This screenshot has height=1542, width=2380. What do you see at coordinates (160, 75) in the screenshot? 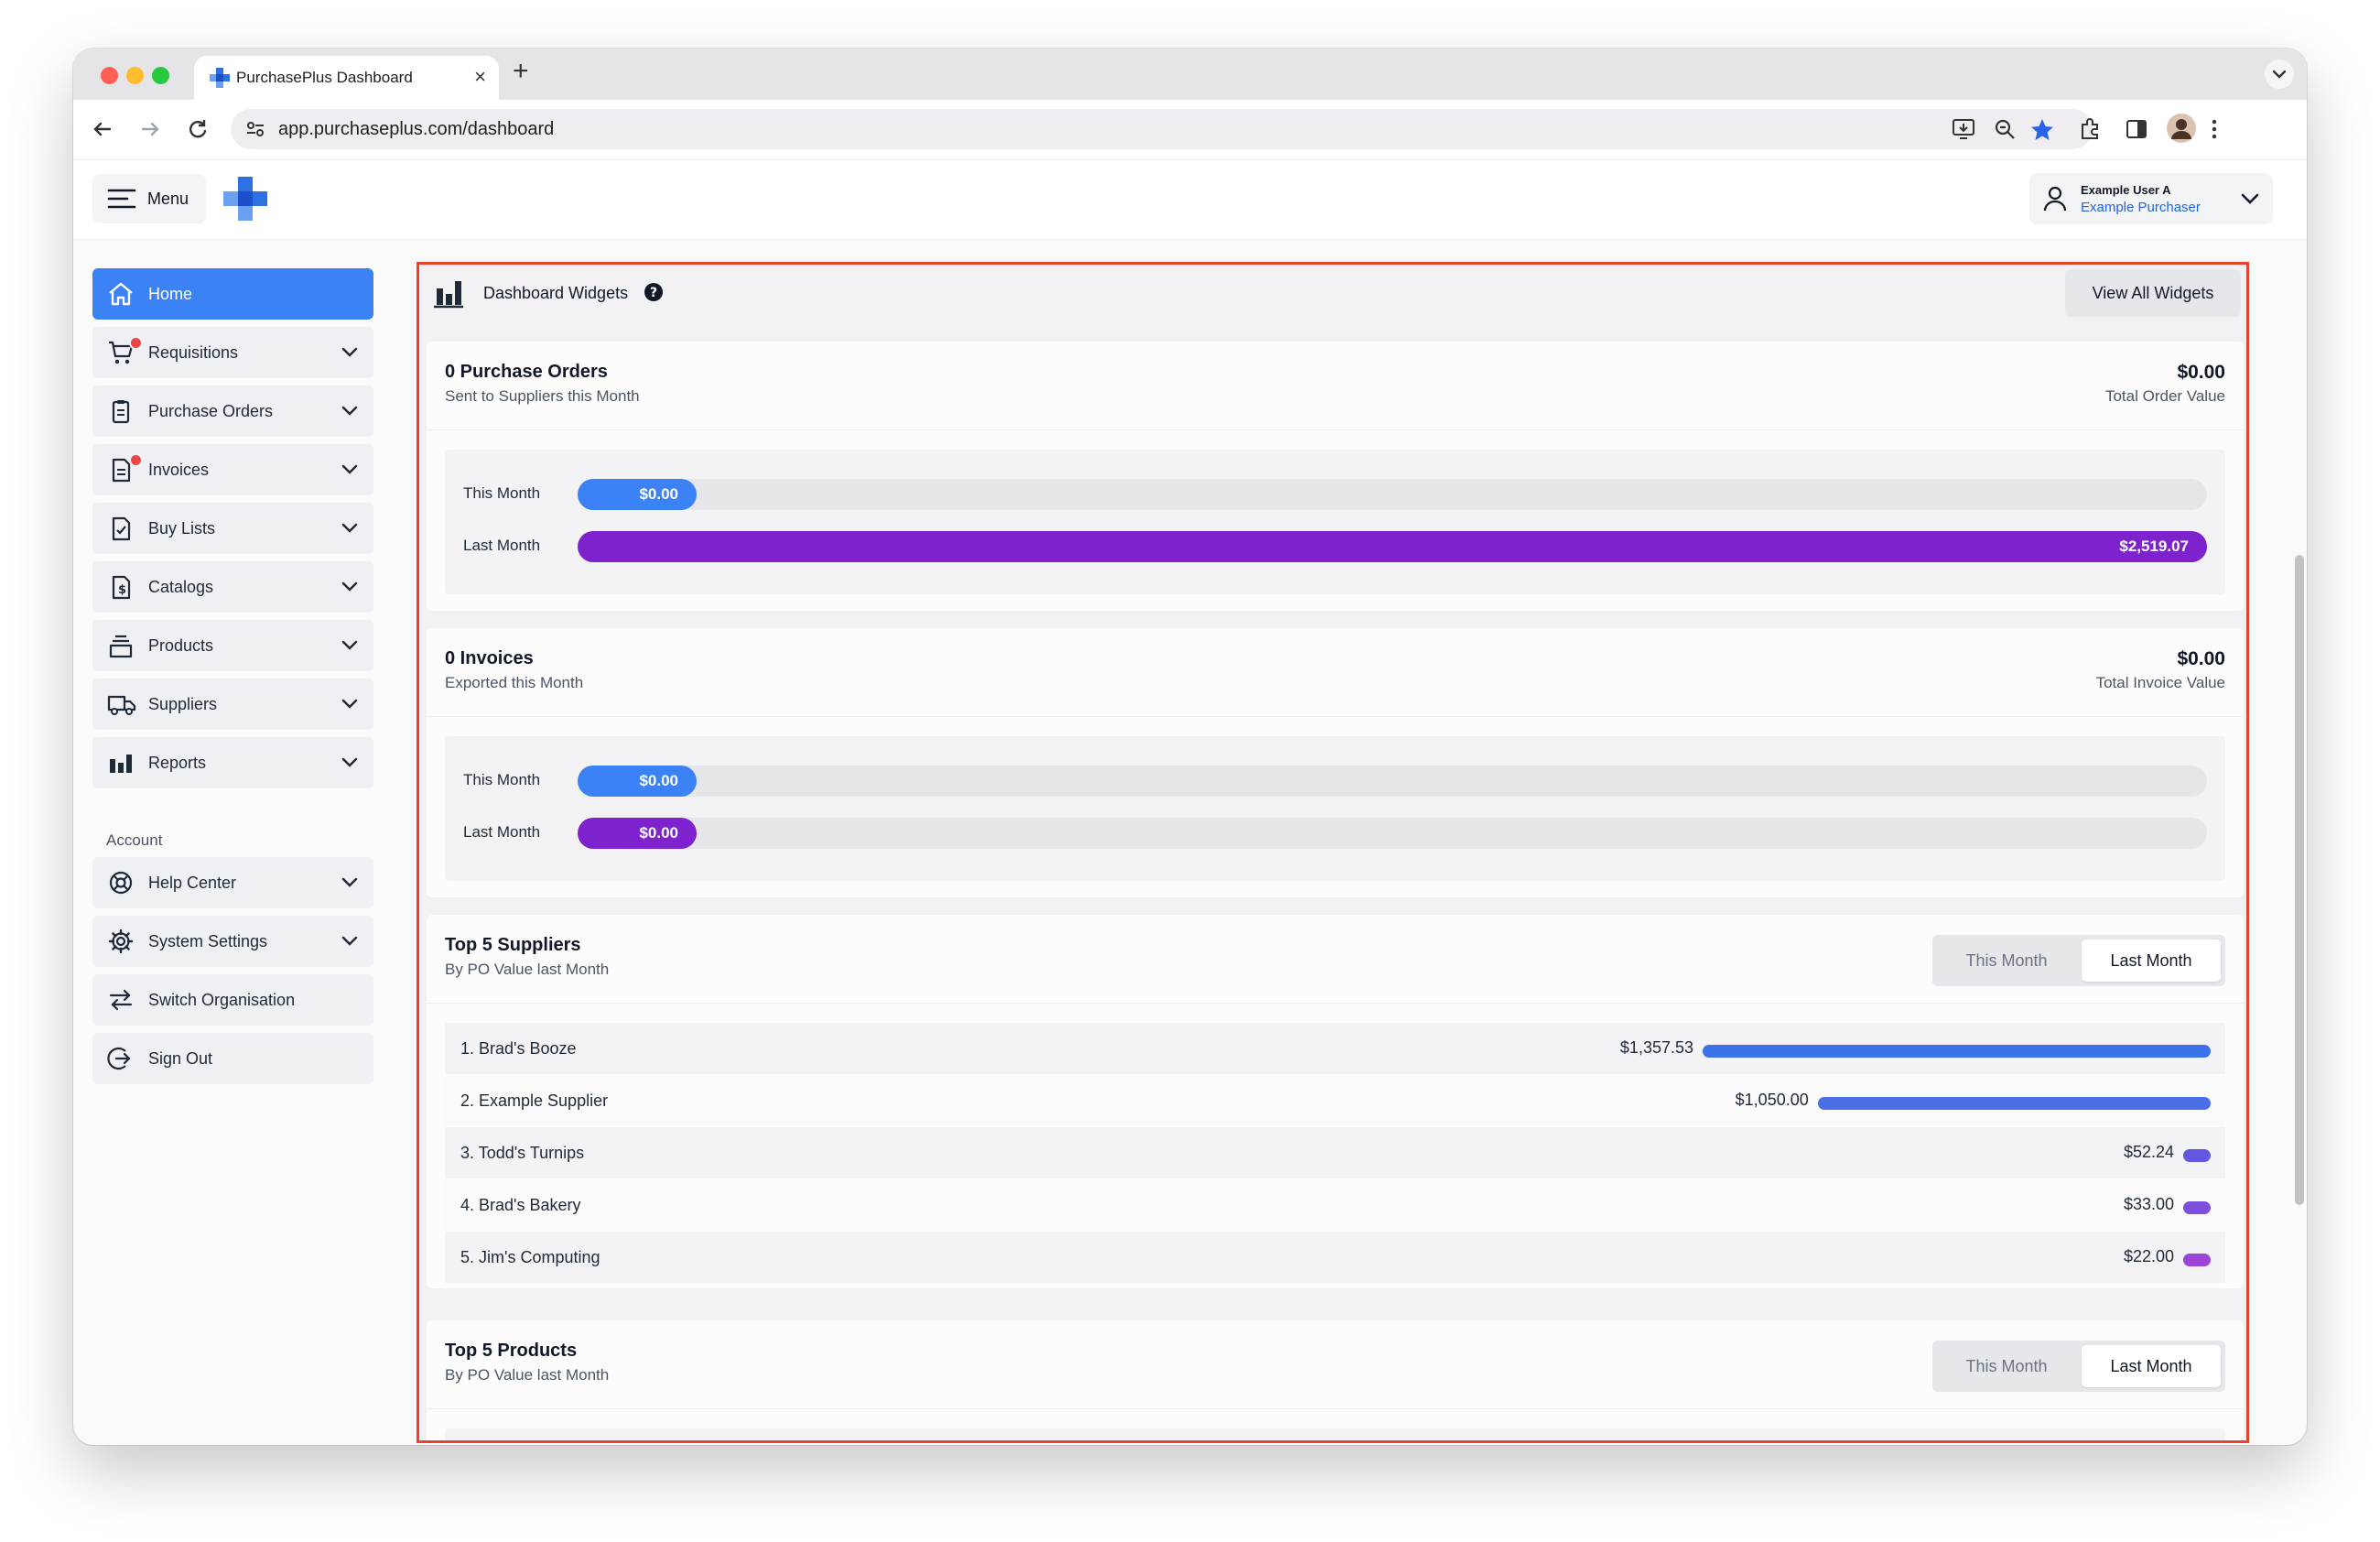
I see `maximize-window-button` at bounding box center [160, 75].